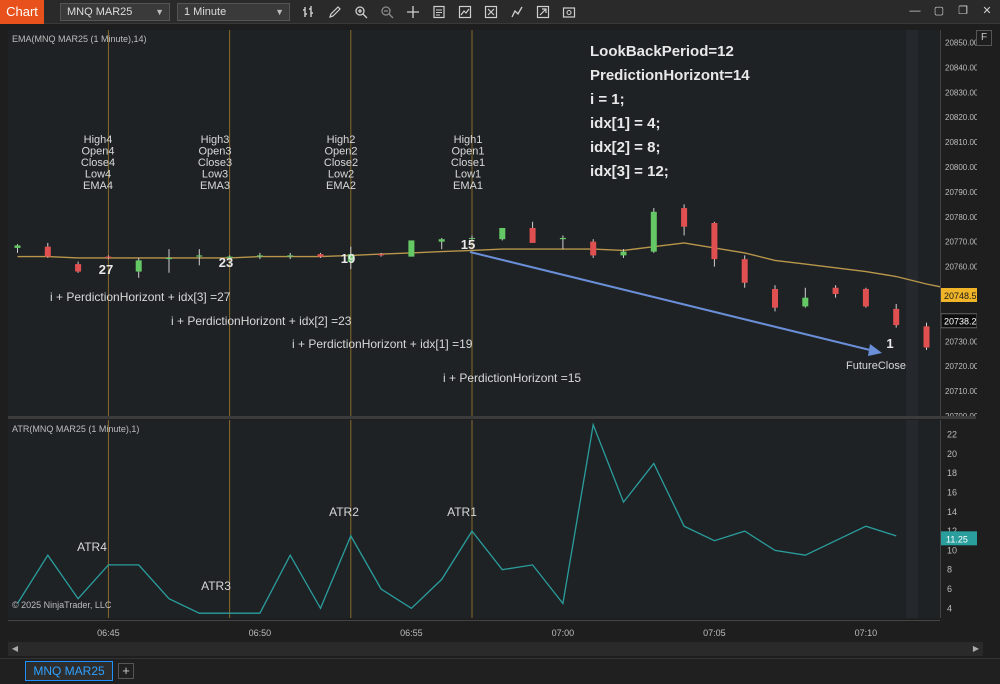 This screenshot has width=1000, height=684. Describe the element at coordinates (98, 140) in the screenshot. I see `ohlc-label: High4` at that location.